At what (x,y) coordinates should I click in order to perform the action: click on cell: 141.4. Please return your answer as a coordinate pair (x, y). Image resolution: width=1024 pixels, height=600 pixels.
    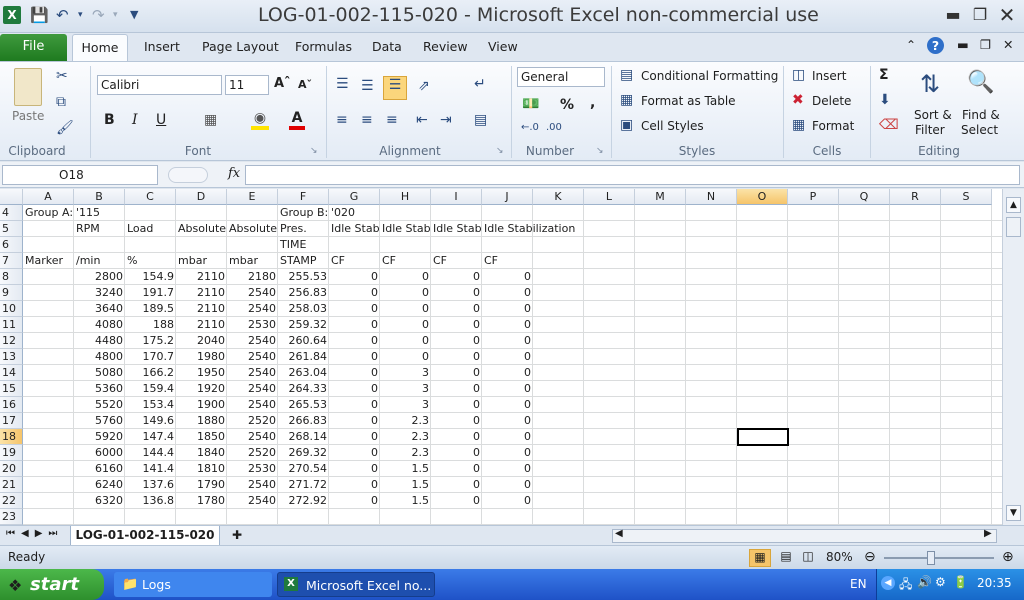
    Looking at the image, I should click on (150, 469).